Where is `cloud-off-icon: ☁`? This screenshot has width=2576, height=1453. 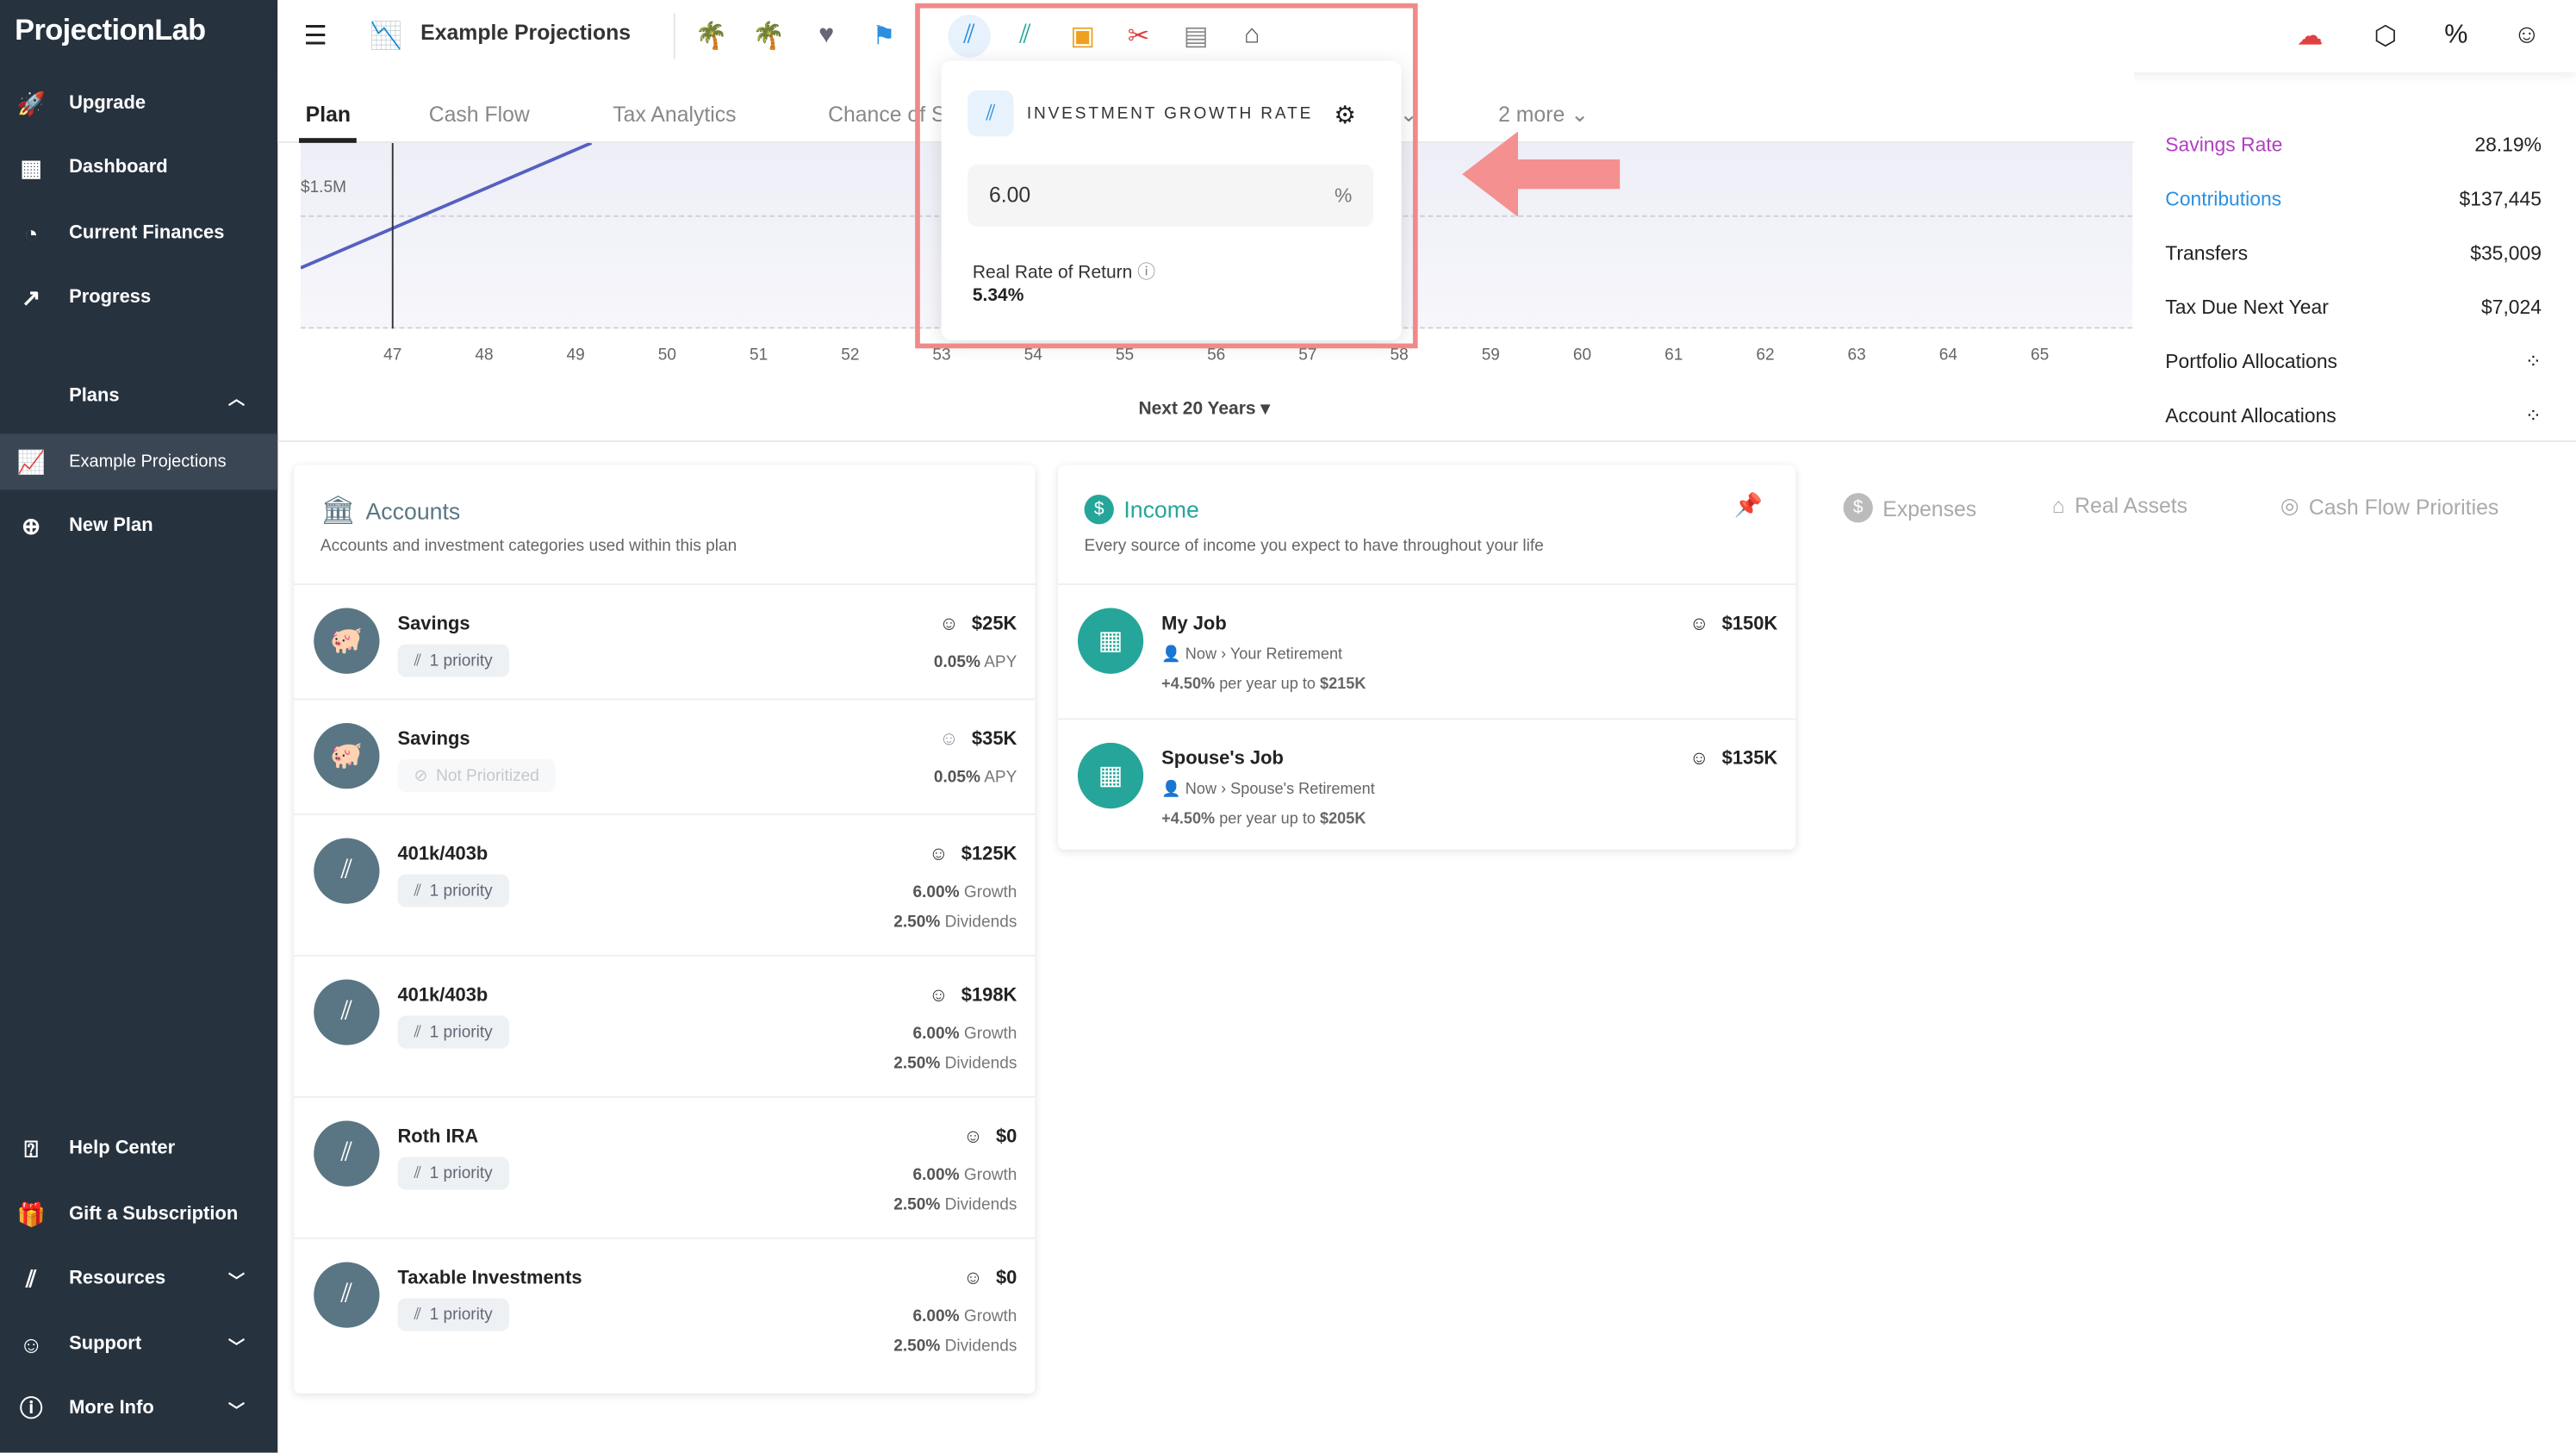 cloud-off-icon: ☁ is located at coordinates (2310, 36).